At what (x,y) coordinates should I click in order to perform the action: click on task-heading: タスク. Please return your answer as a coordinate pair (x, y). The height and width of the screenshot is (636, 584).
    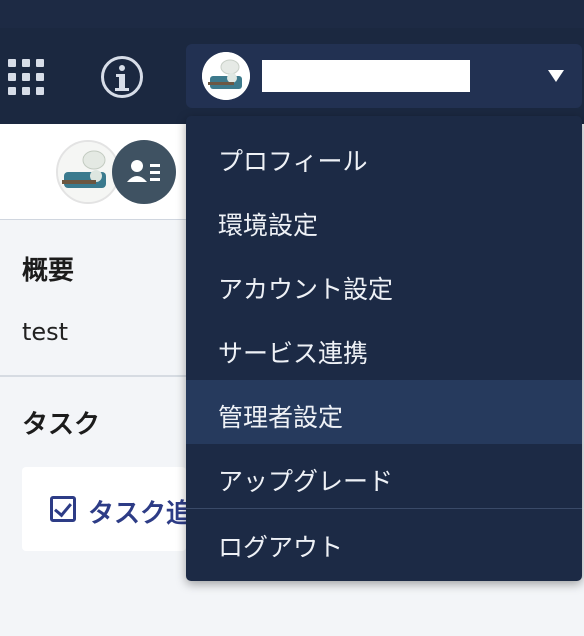
    Looking at the image, I should click on (61, 425).